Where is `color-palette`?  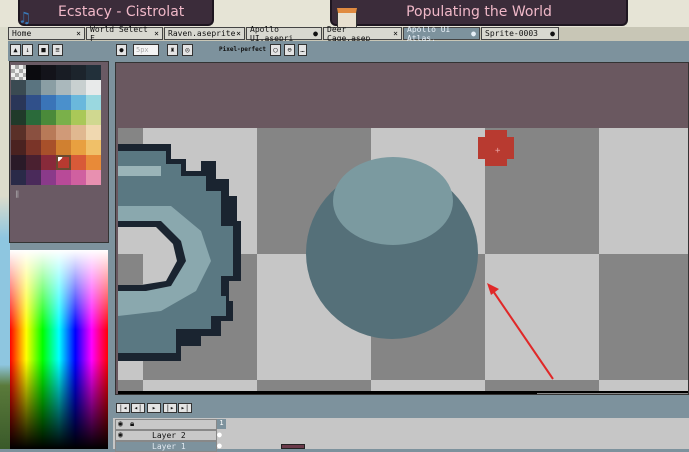 color-palette is located at coordinates (56, 125).